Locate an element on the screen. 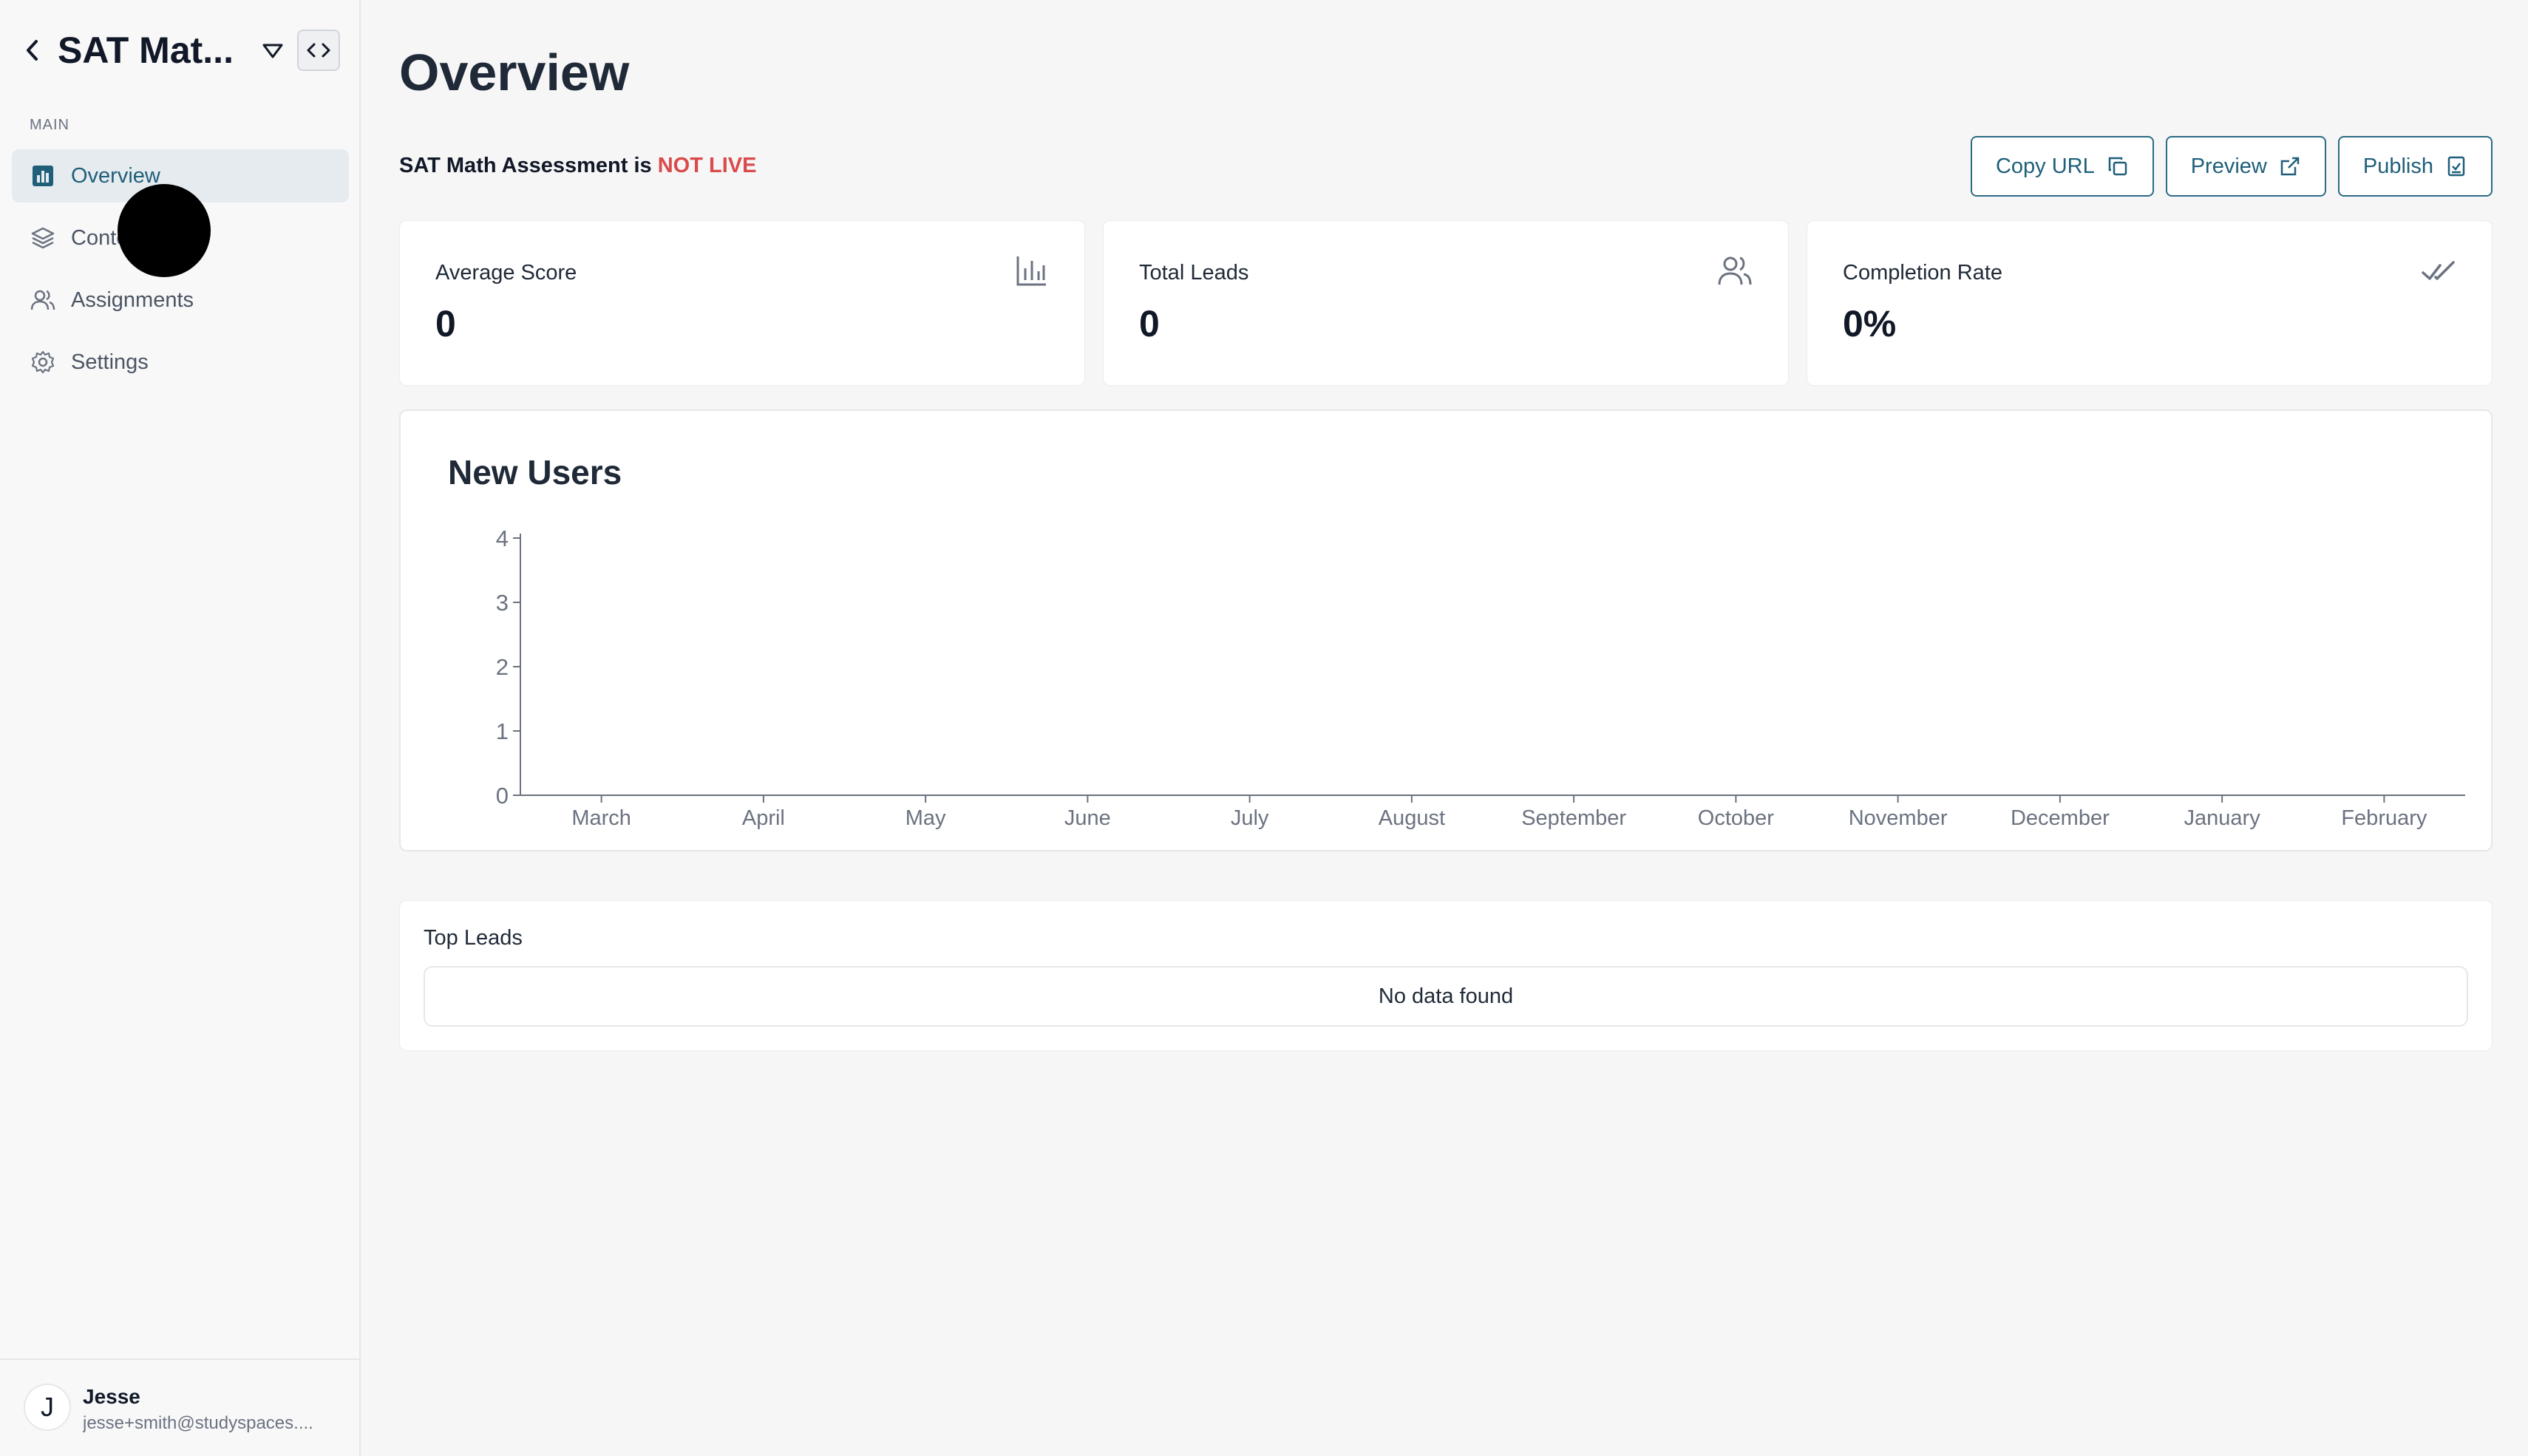  user-name: Jesse is located at coordinates (111, 1396).